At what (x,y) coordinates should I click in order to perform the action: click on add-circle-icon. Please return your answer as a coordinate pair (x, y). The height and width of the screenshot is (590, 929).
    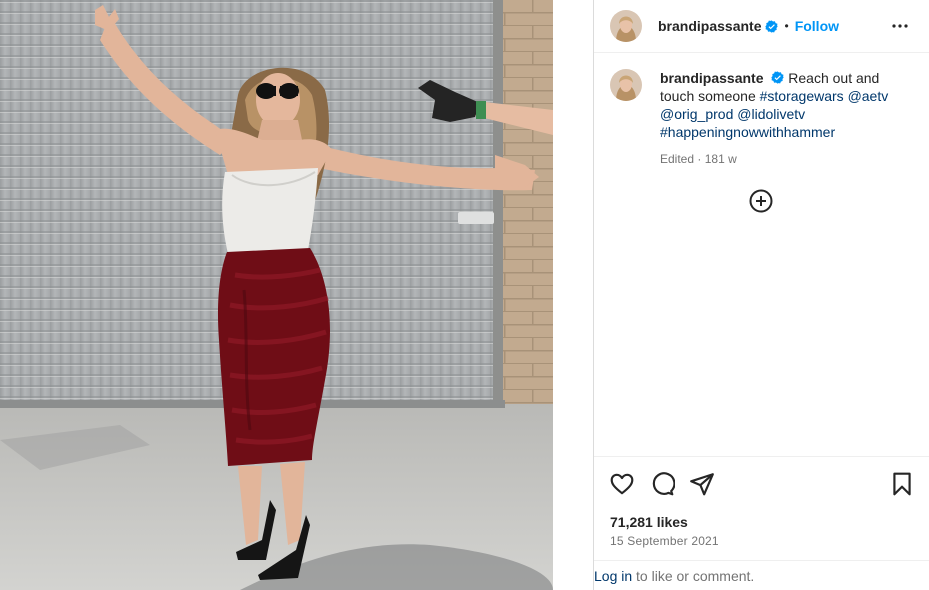
    Looking at the image, I should click on (761, 201).